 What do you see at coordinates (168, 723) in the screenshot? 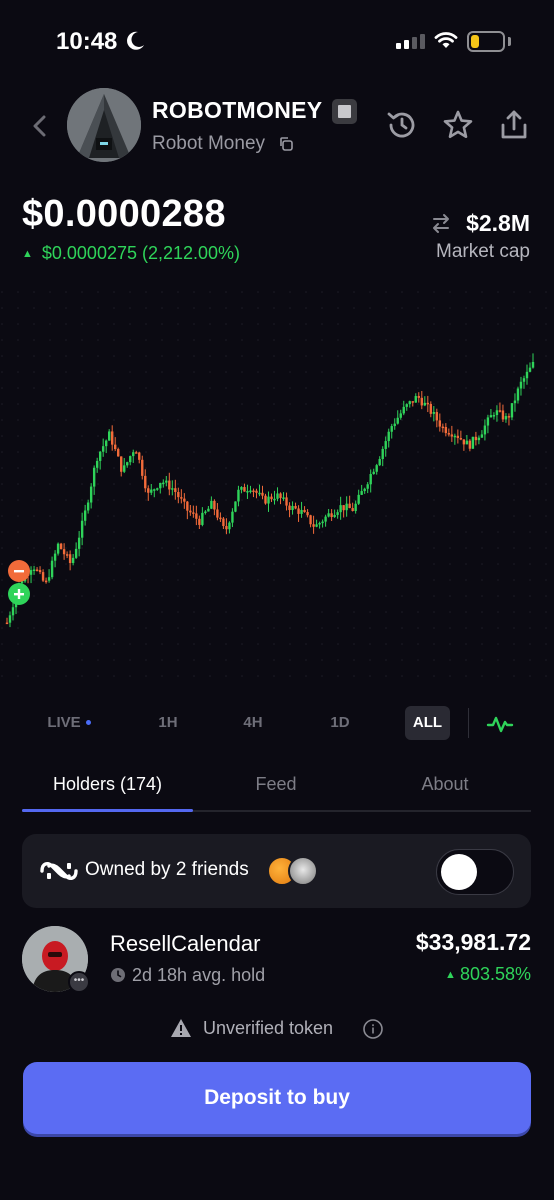
I see `timeframe-1h: 1H` at bounding box center [168, 723].